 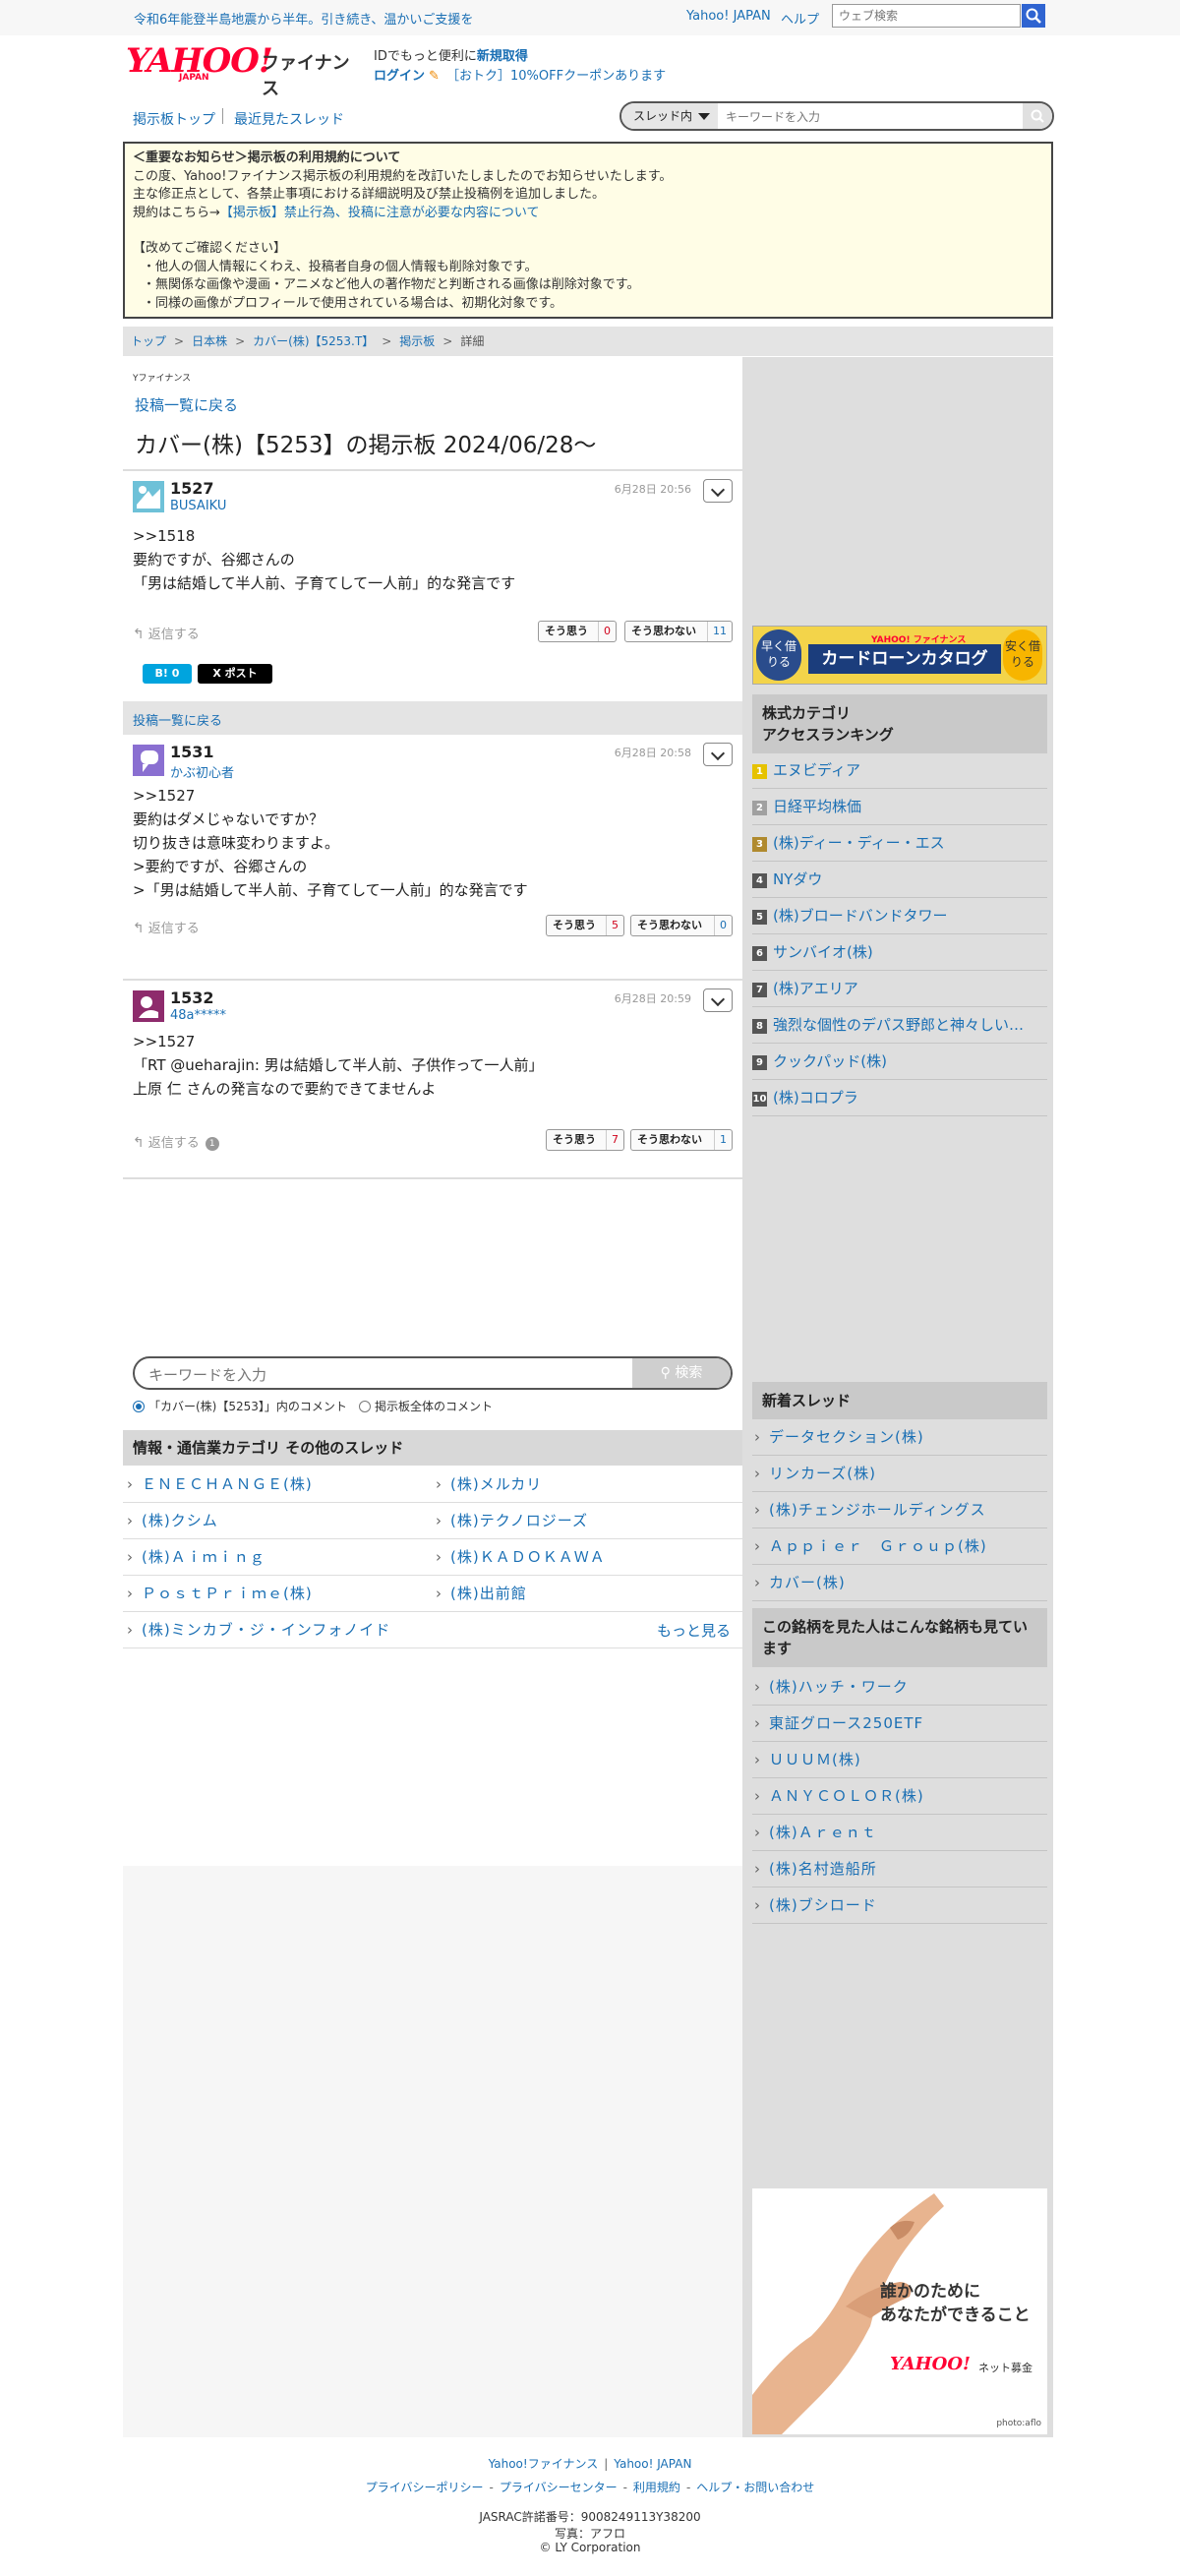 What do you see at coordinates (669, 116) in the screenshot?
I see `search-scope-select: スレッド内` at bounding box center [669, 116].